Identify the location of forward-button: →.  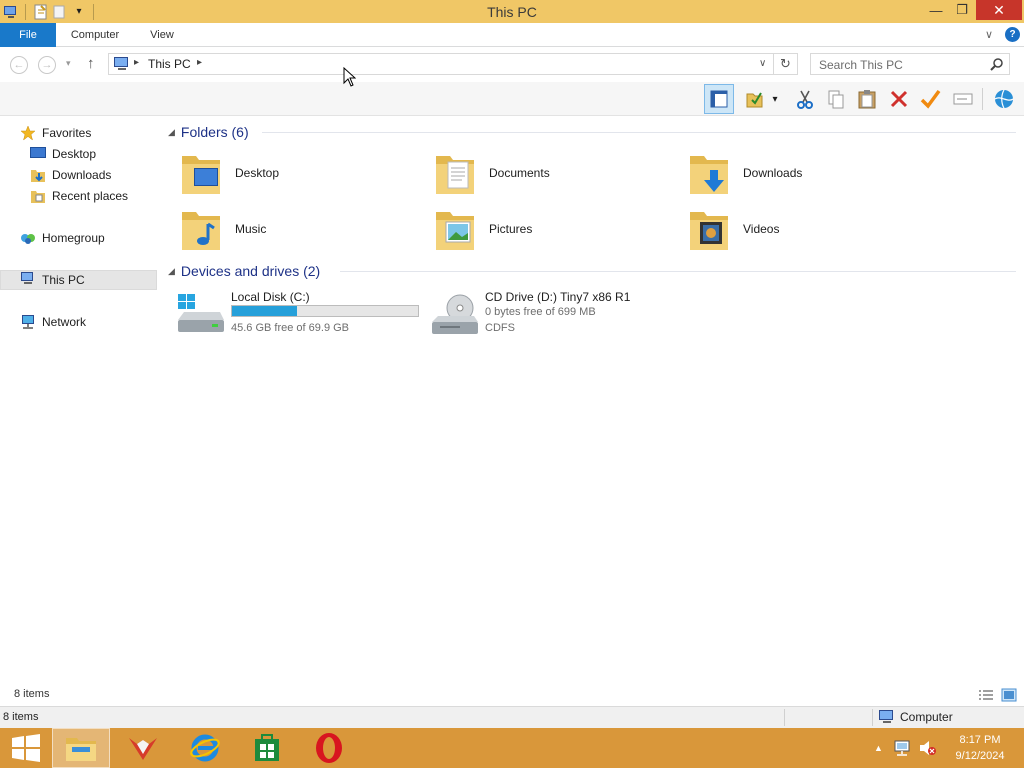
(47, 65).